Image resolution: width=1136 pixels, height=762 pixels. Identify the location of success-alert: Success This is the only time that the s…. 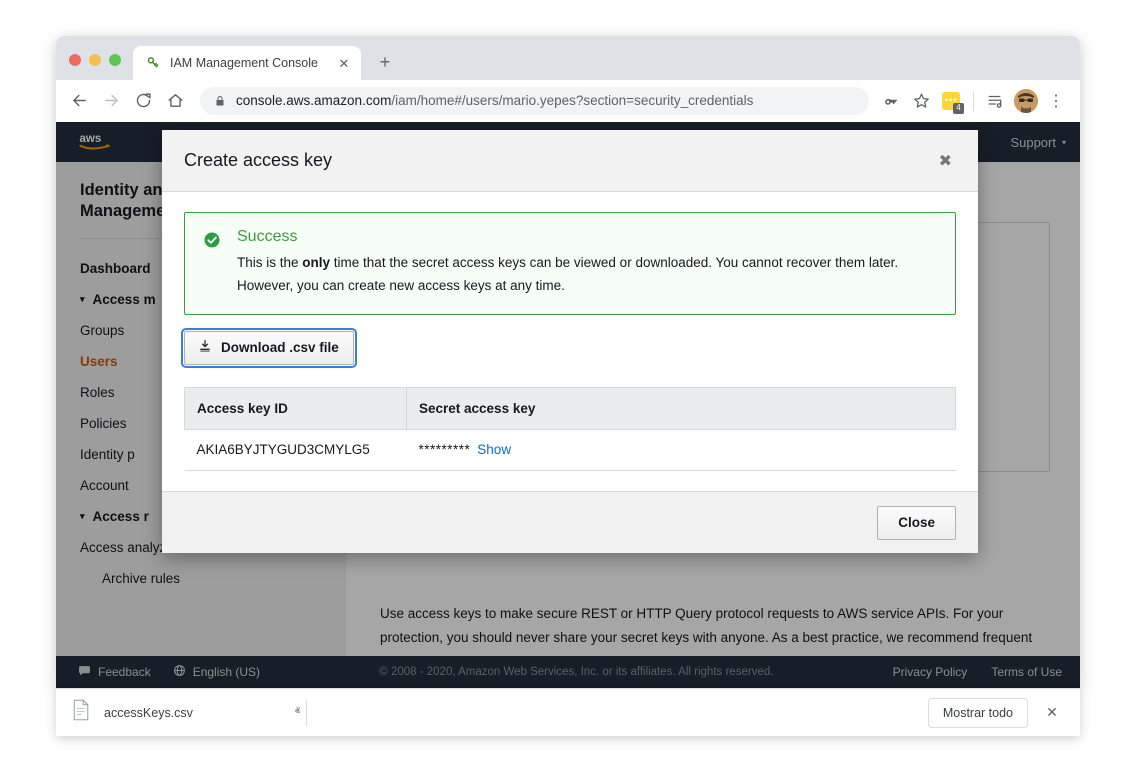
(570, 263).